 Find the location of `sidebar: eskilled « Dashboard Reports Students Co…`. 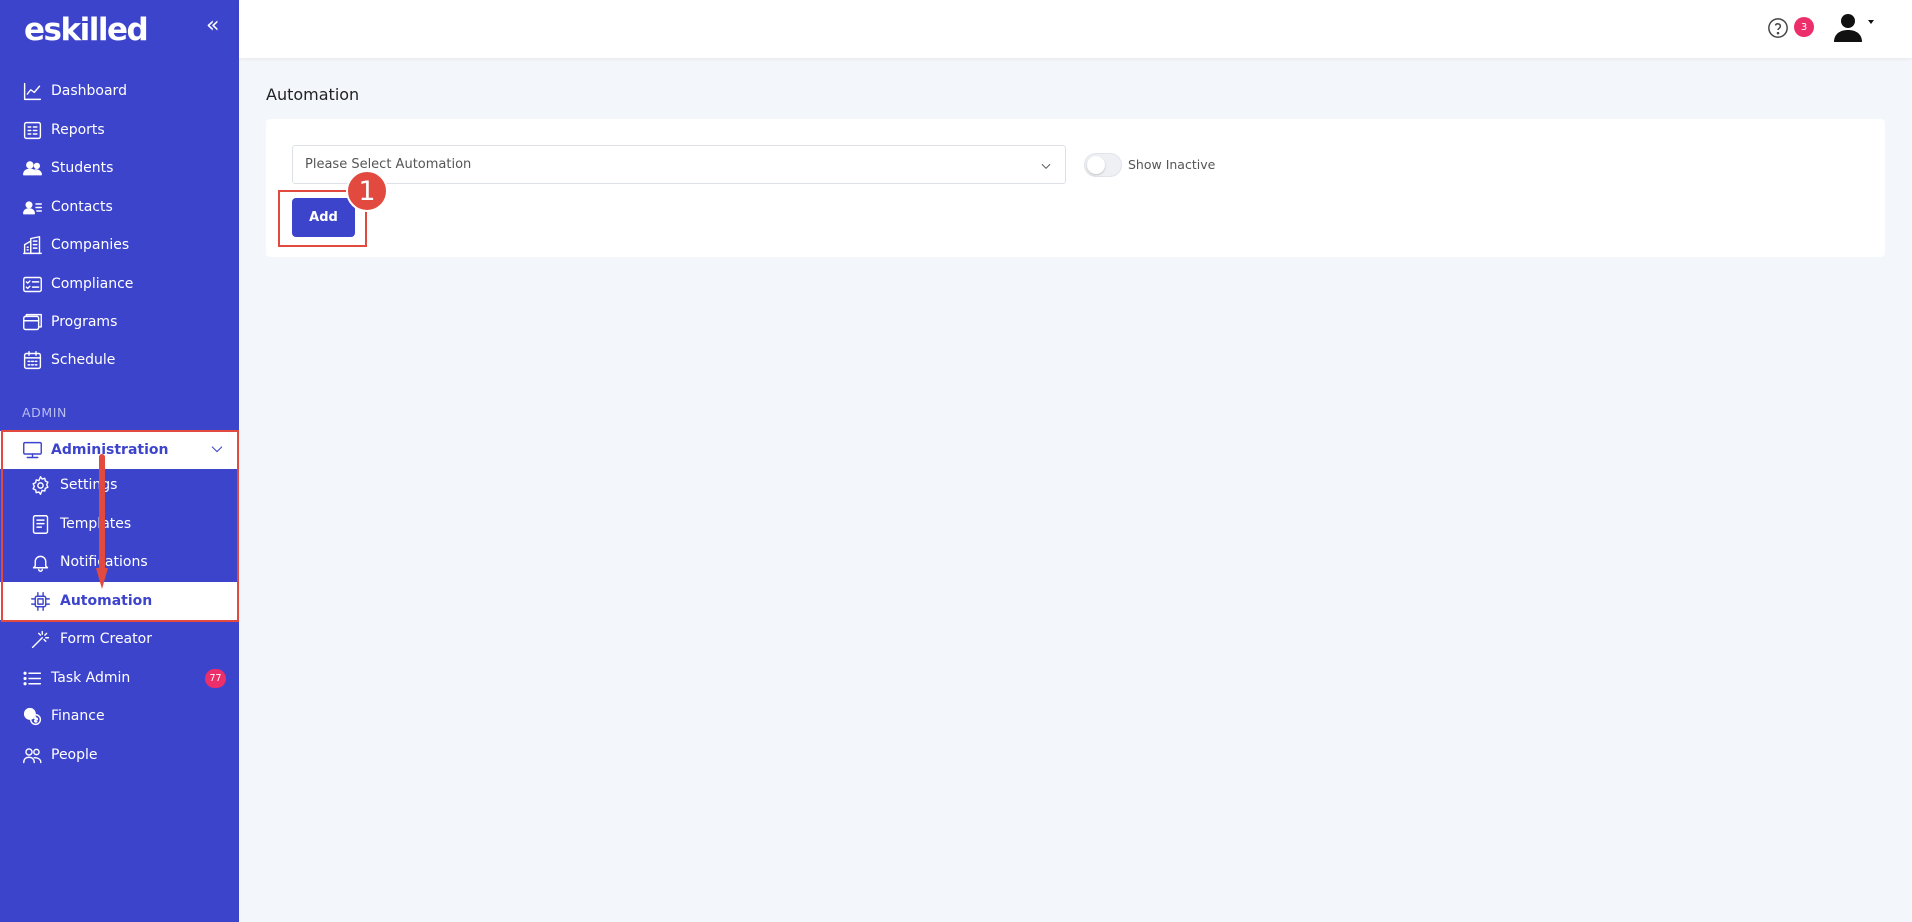

sidebar: eskilled « Dashboard Reports Students Co… is located at coordinates (119, 461).